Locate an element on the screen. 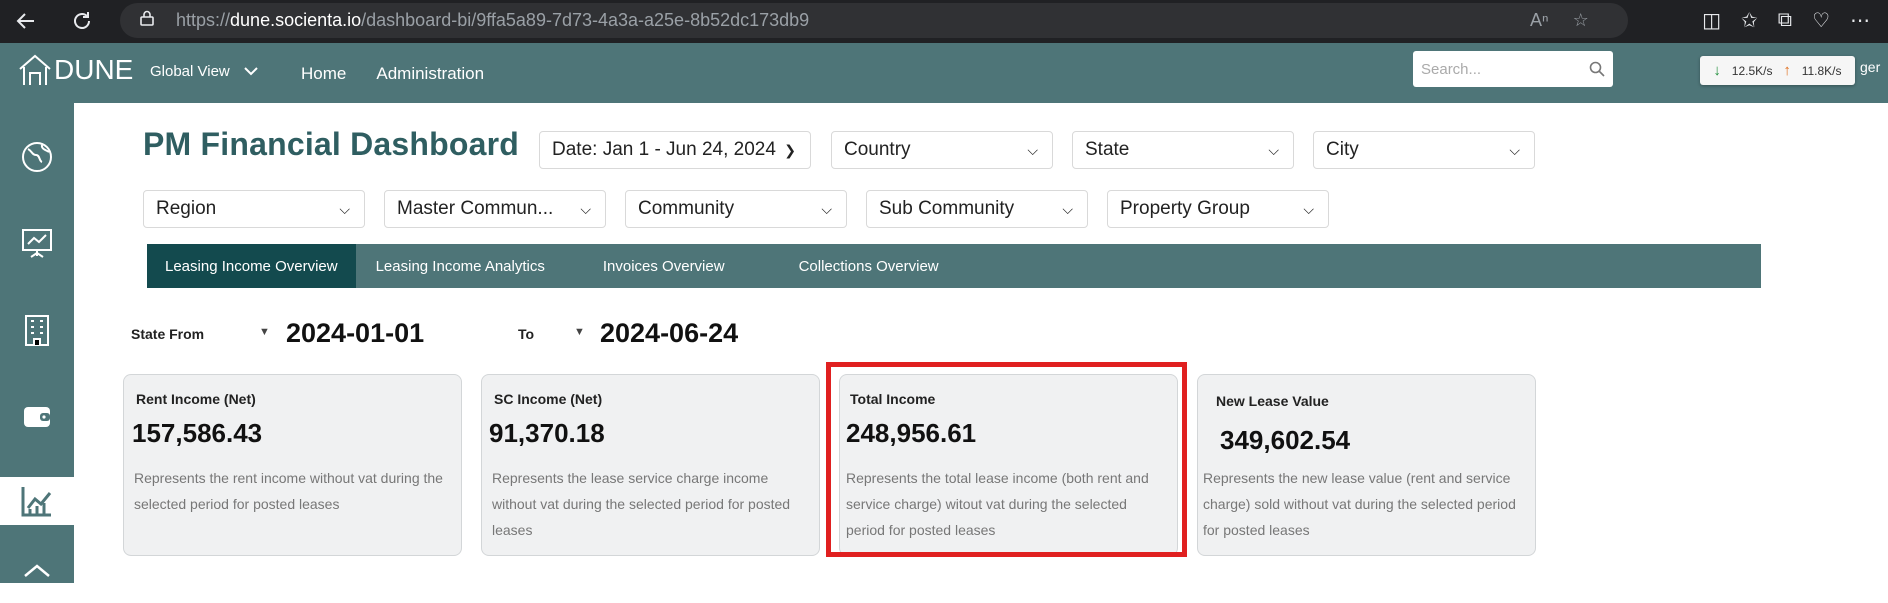 This screenshot has width=1888, height=603. download-speed: 12.5K/s is located at coordinates (1752, 70).